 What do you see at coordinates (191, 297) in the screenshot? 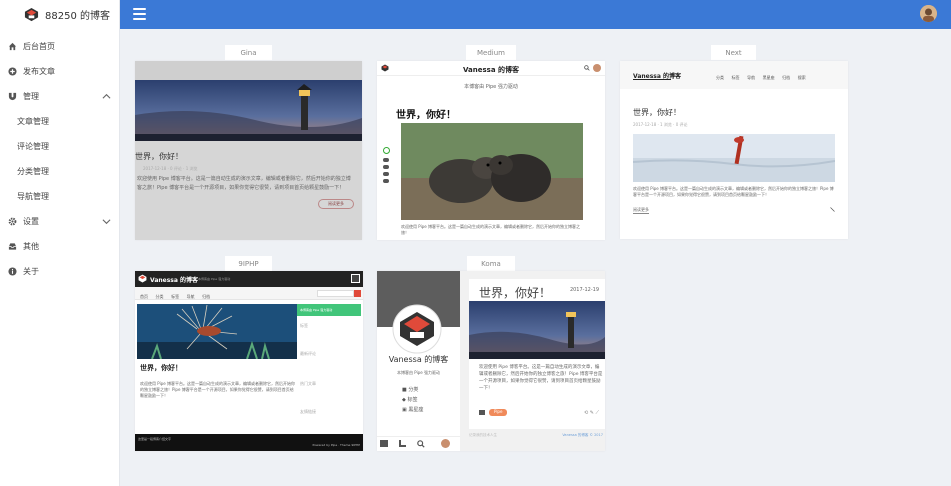
I see `9iphp-nav-item: 导航` at bounding box center [191, 297].